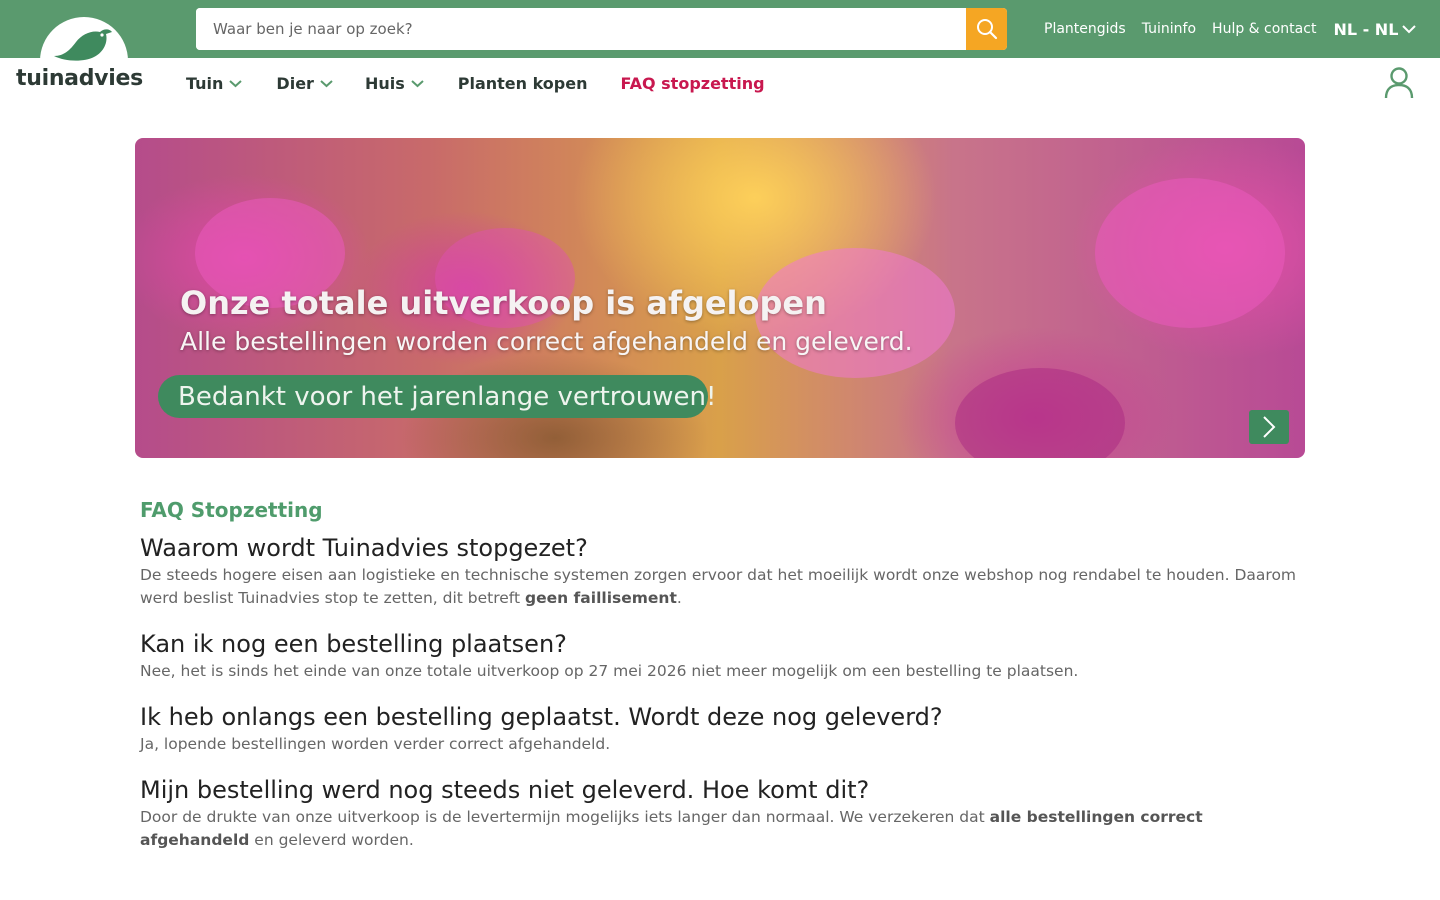  I want to click on faq-answer-text: en geleverd worden., so click(331, 840).